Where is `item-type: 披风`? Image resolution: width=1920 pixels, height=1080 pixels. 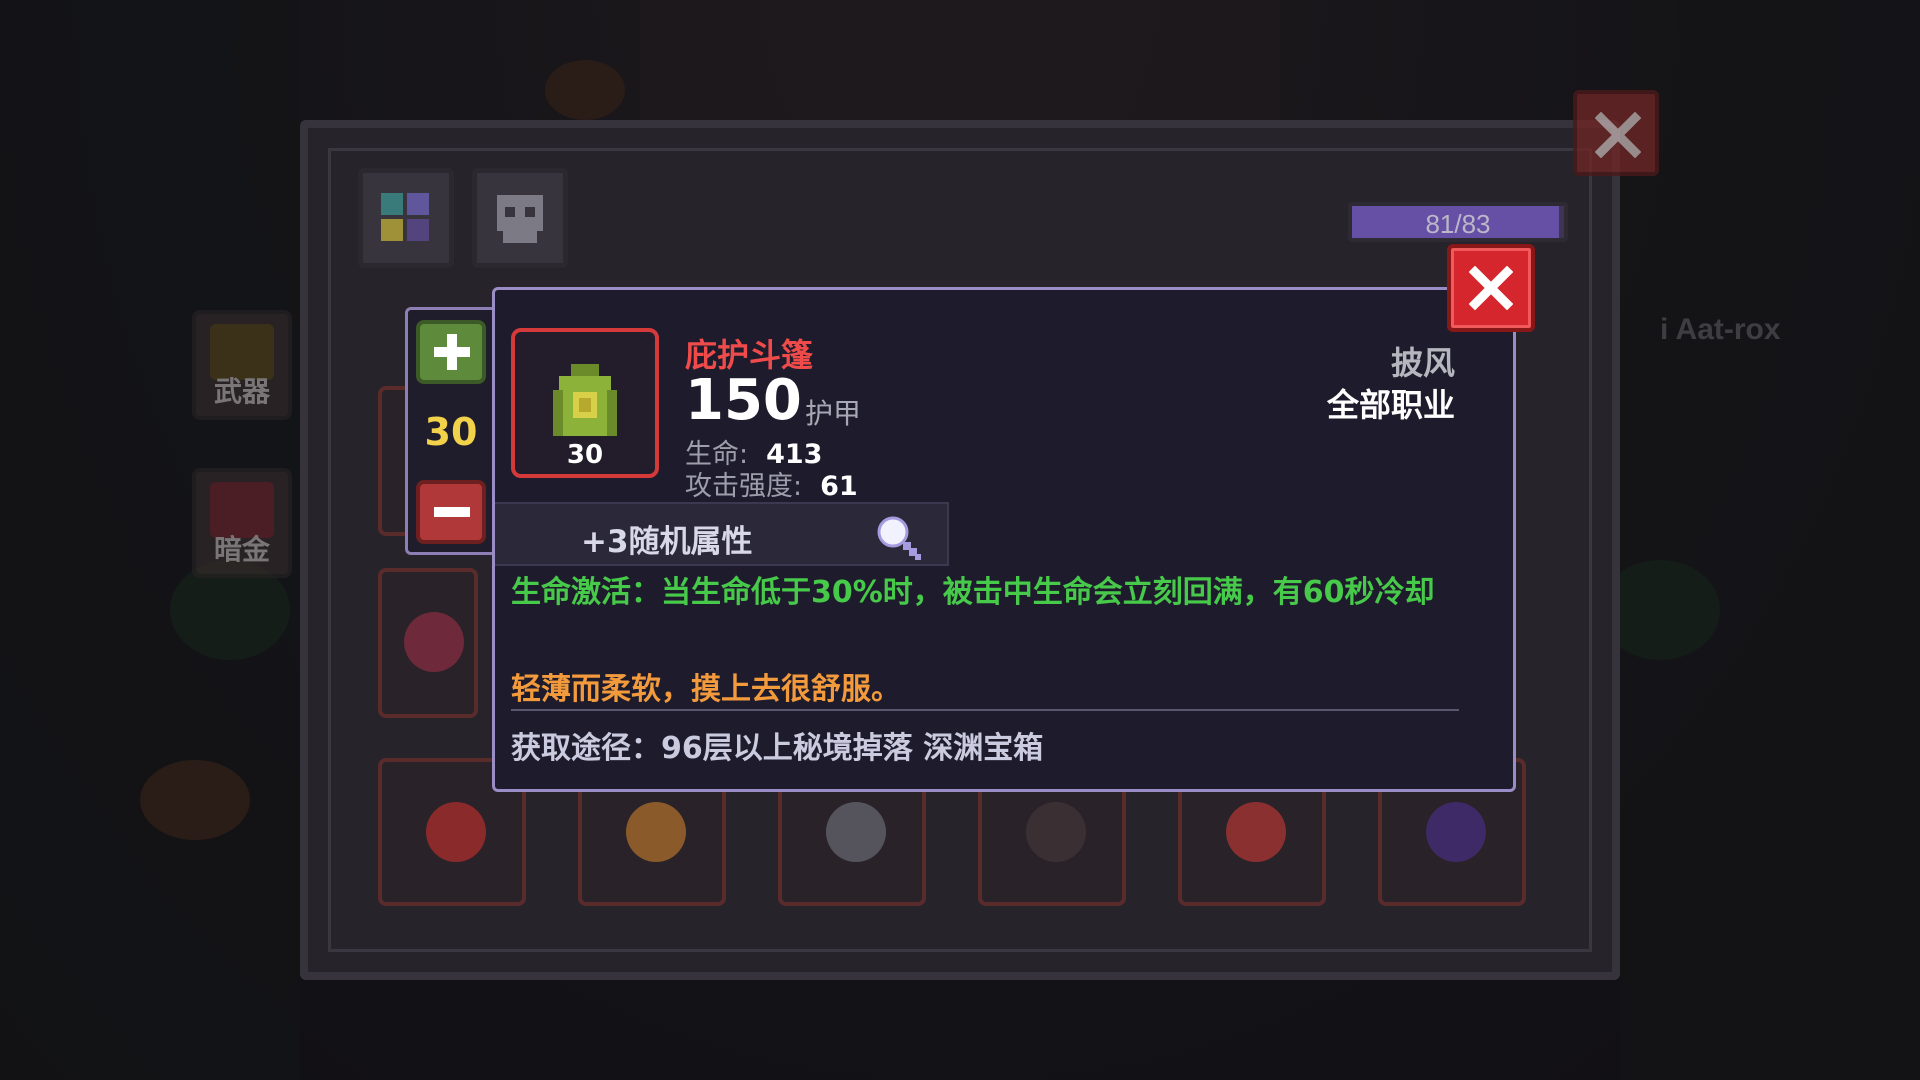 item-type: 披风 is located at coordinates (1422, 363).